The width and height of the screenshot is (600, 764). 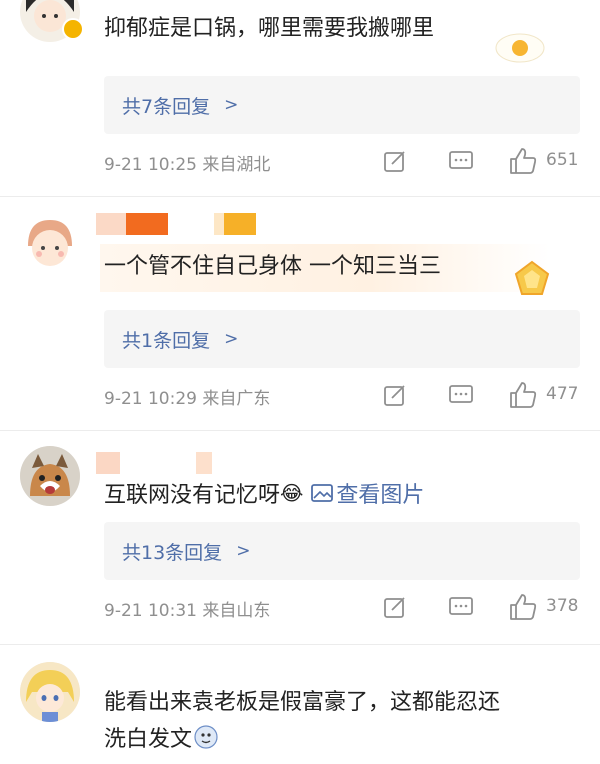 I want to click on face-emoji-icon, so click(x=206, y=737).